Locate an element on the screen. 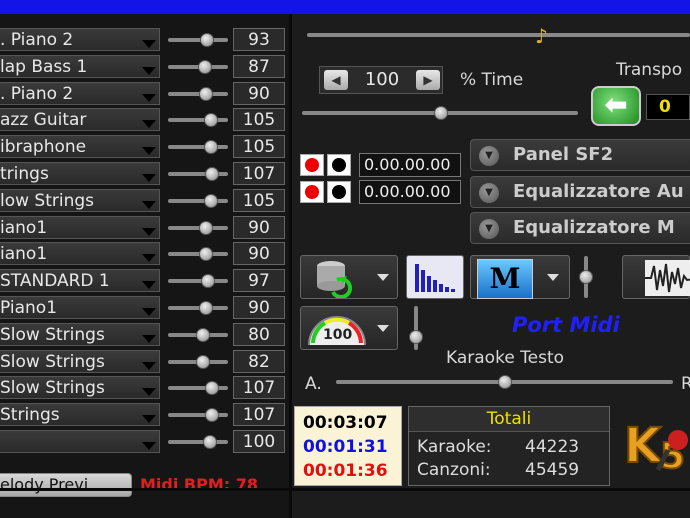 The width and height of the screenshot is (690, 518). channel-row: Piano1 90 is located at coordinates (145, 307).